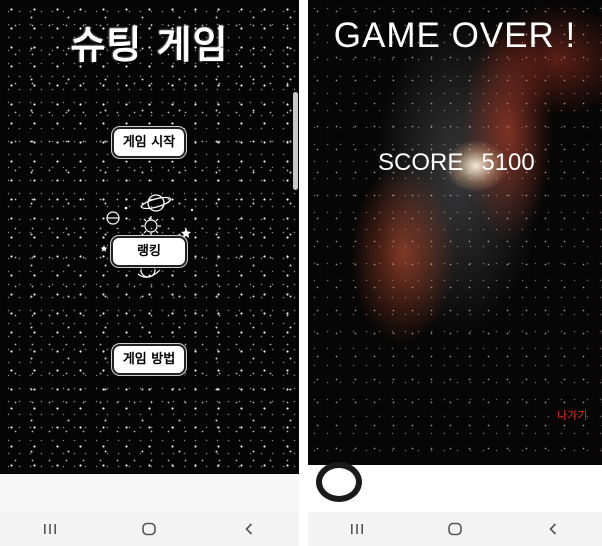 Image resolution: width=602 pixels, height=546 pixels. Describe the element at coordinates (508, 162) in the screenshot. I see `score-value: 5100` at that location.